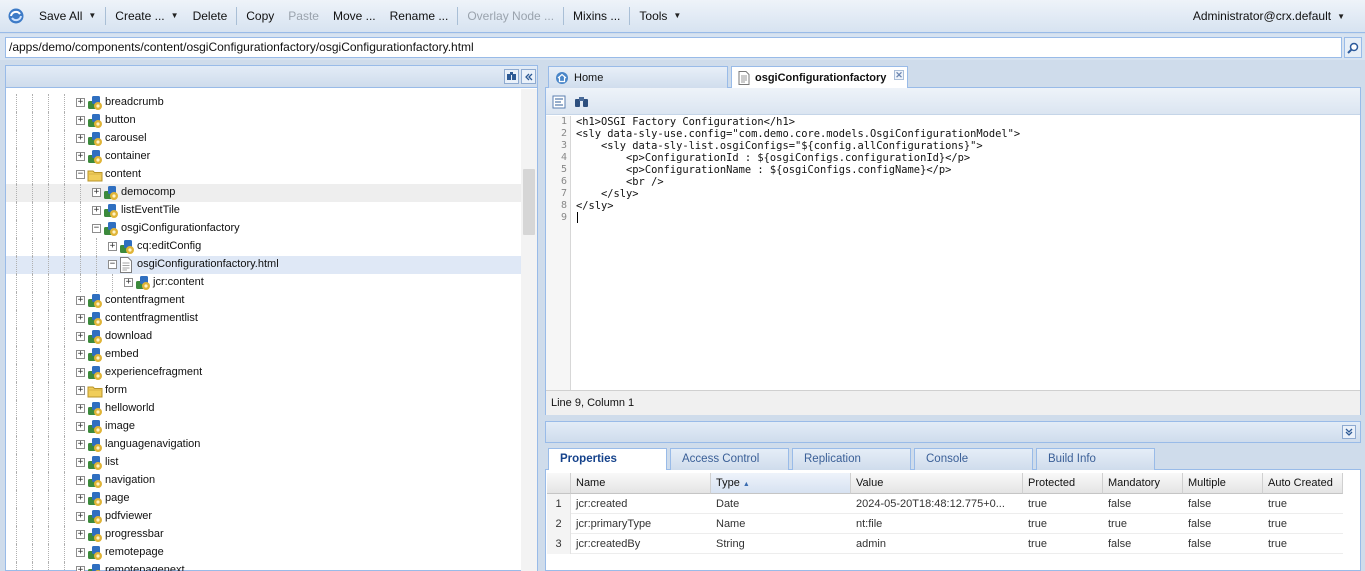  I want to click on tree-filter-icon, so click(511, 76).